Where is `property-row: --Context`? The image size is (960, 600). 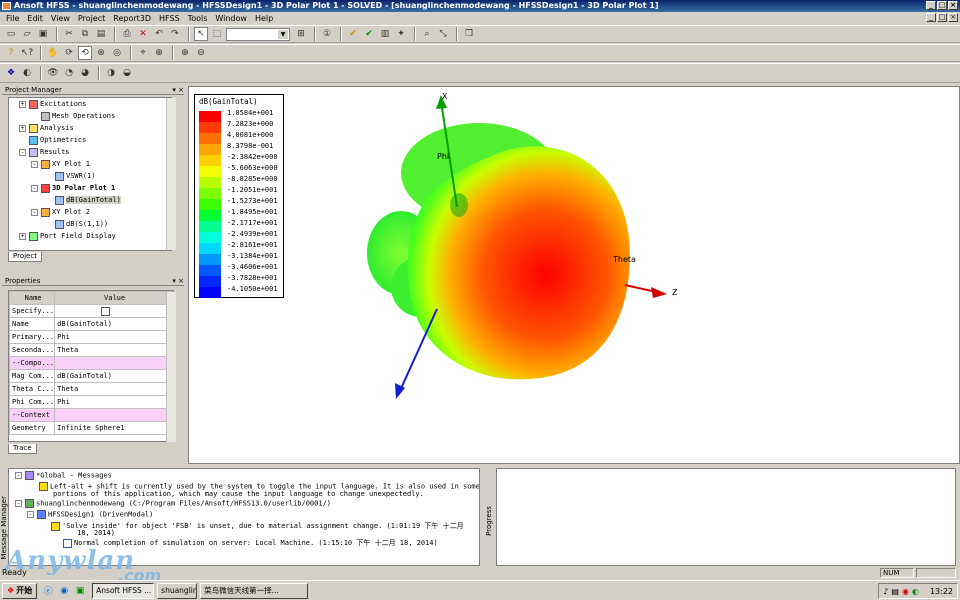
property-row: --Context is located at coordinates (90, 415).